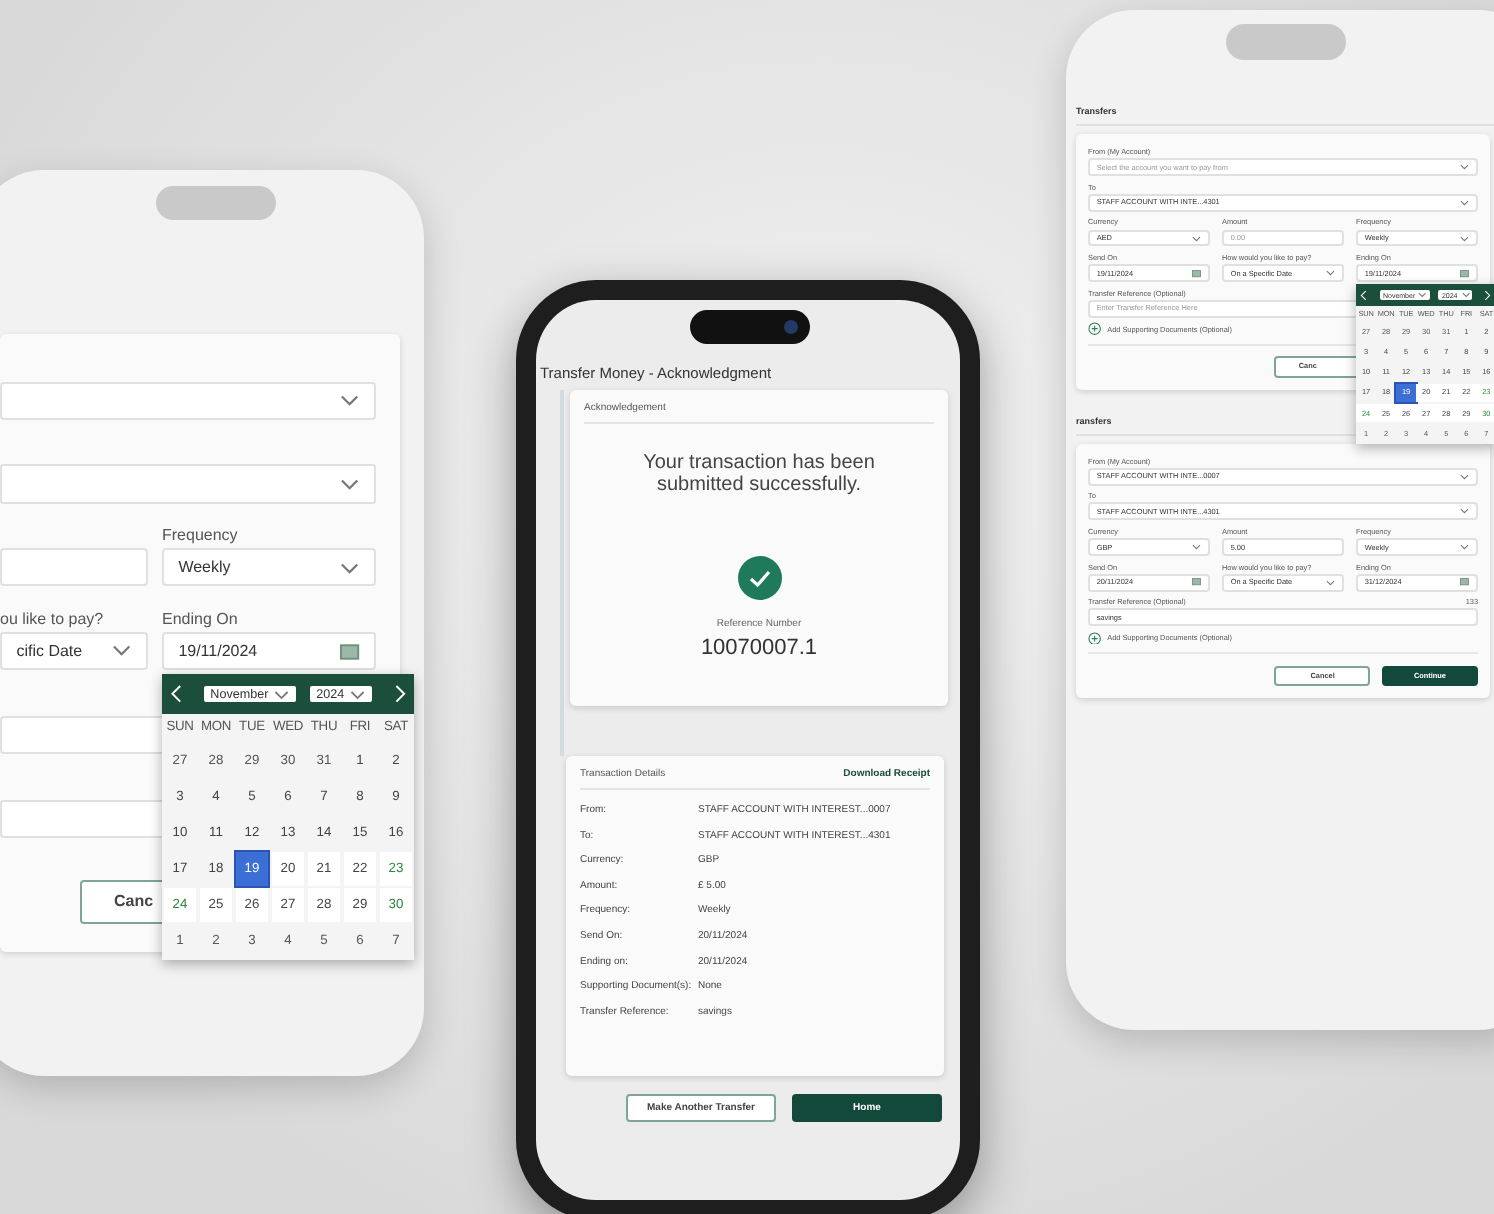 This screenshot has height=1214, width=1494. Describe the element at coordinates (52, 618) in the screenshot. I see `field-label: ou like to pay?` at that location.